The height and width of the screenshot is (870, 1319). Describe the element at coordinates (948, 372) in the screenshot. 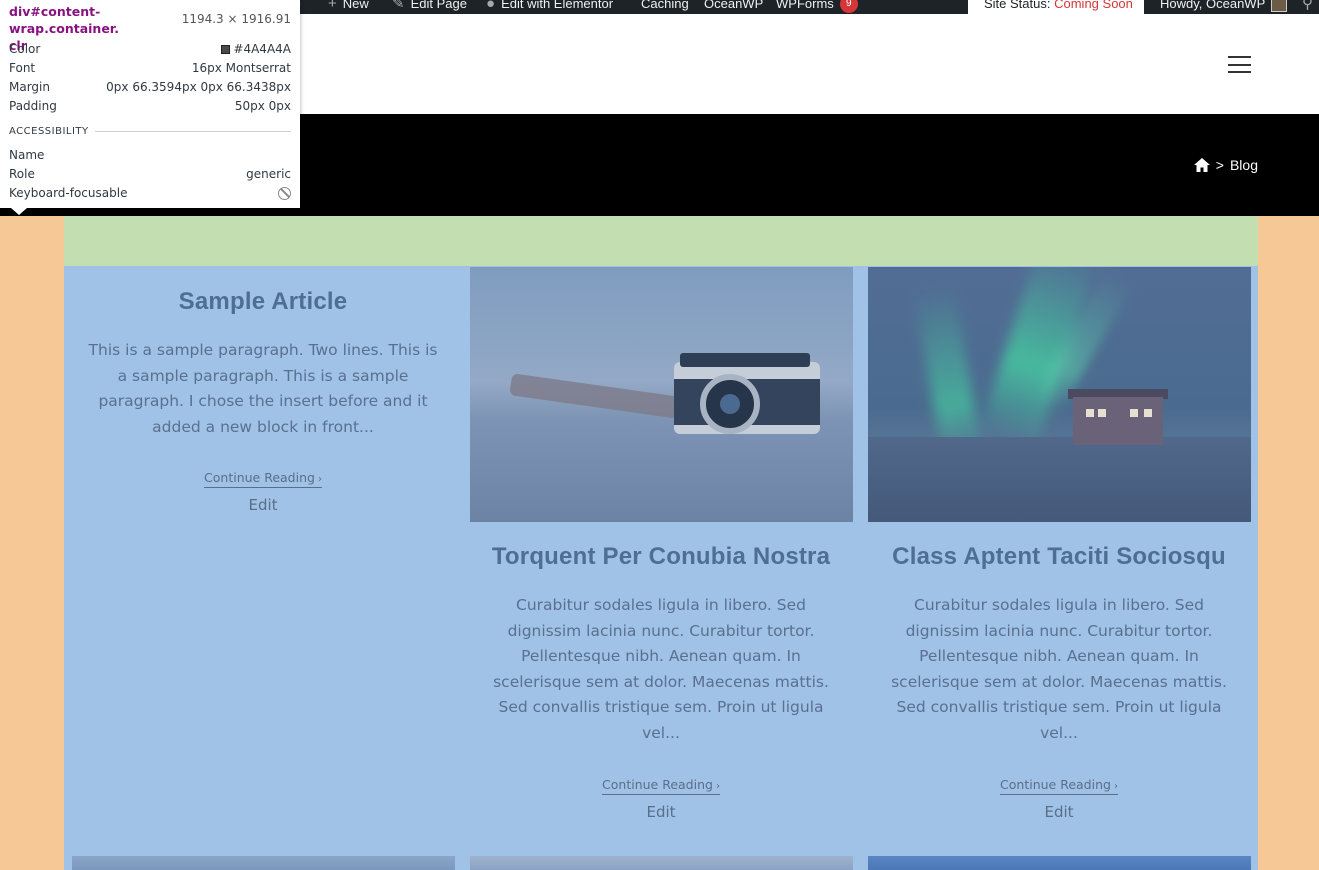

I see `aurora-band` at that location.